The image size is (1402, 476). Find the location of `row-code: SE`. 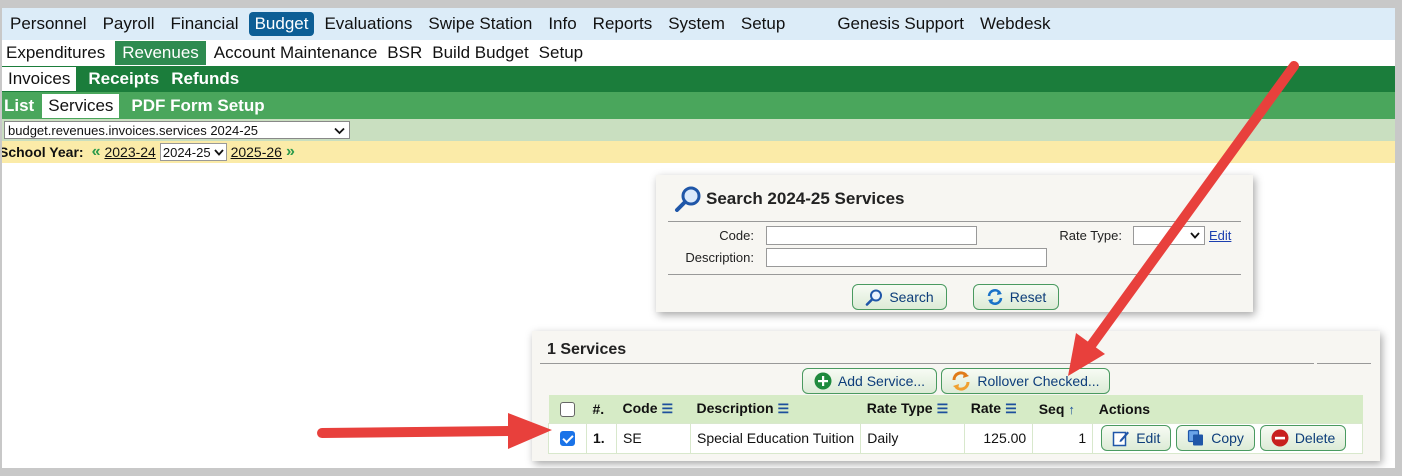

row-code: SE is located at coordinates (653, 438).